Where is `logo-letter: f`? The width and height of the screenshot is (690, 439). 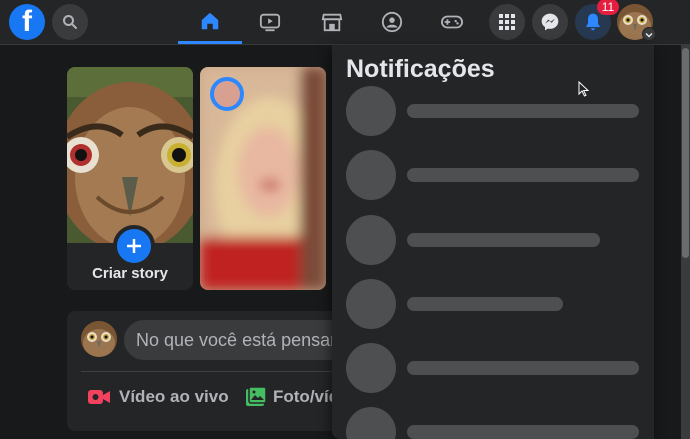 logo-letter: f is located at coordinates (27, 21).